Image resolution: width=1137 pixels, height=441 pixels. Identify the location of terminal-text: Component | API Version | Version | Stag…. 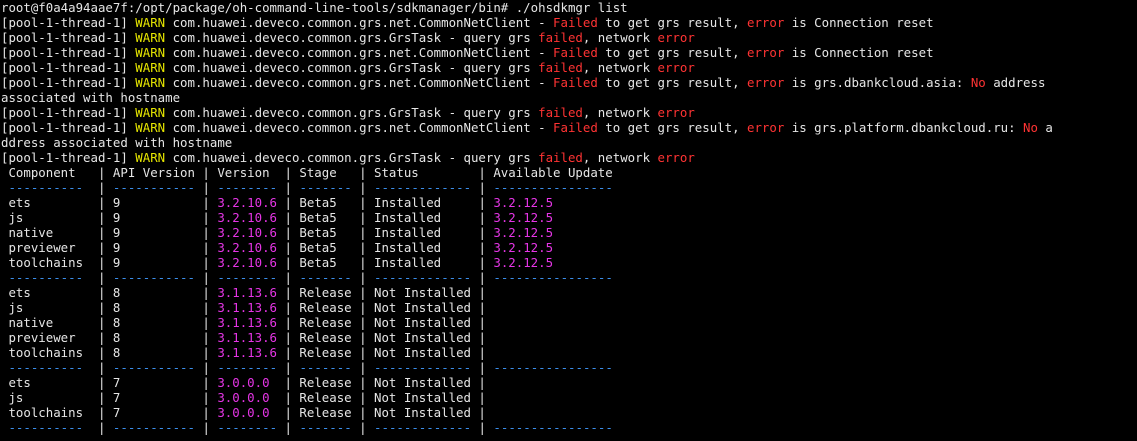
(307, 172).